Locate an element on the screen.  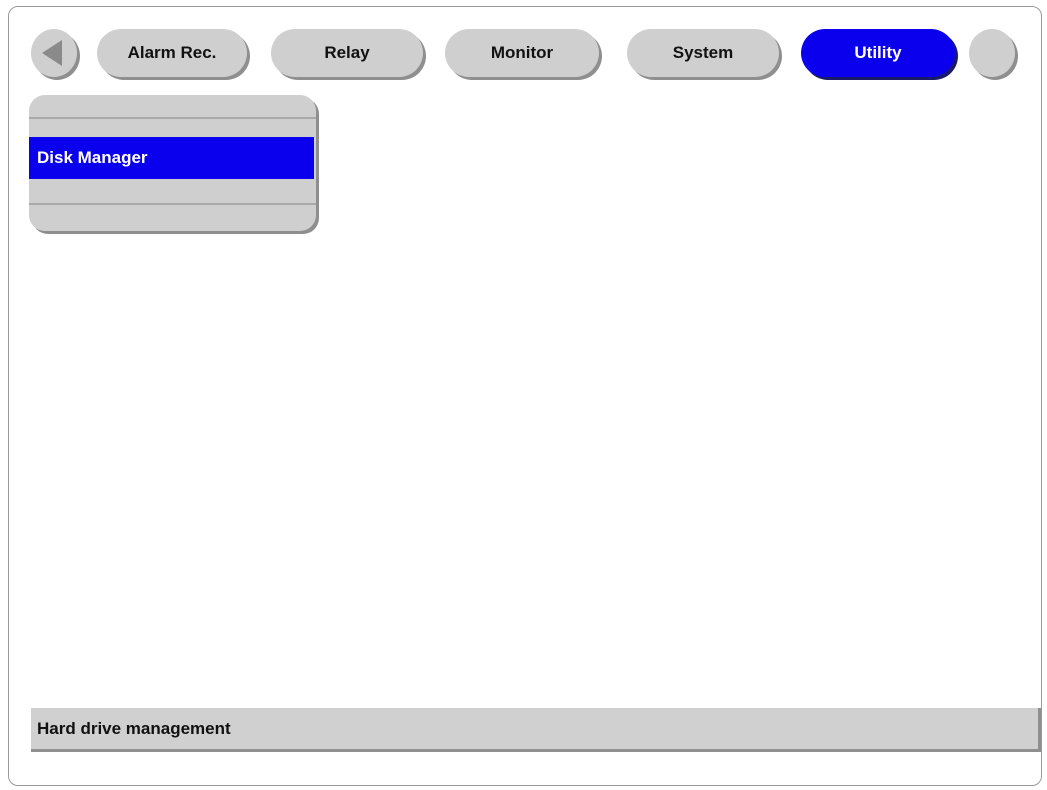
tab-label: Relay is located at coordinates (347, 52).